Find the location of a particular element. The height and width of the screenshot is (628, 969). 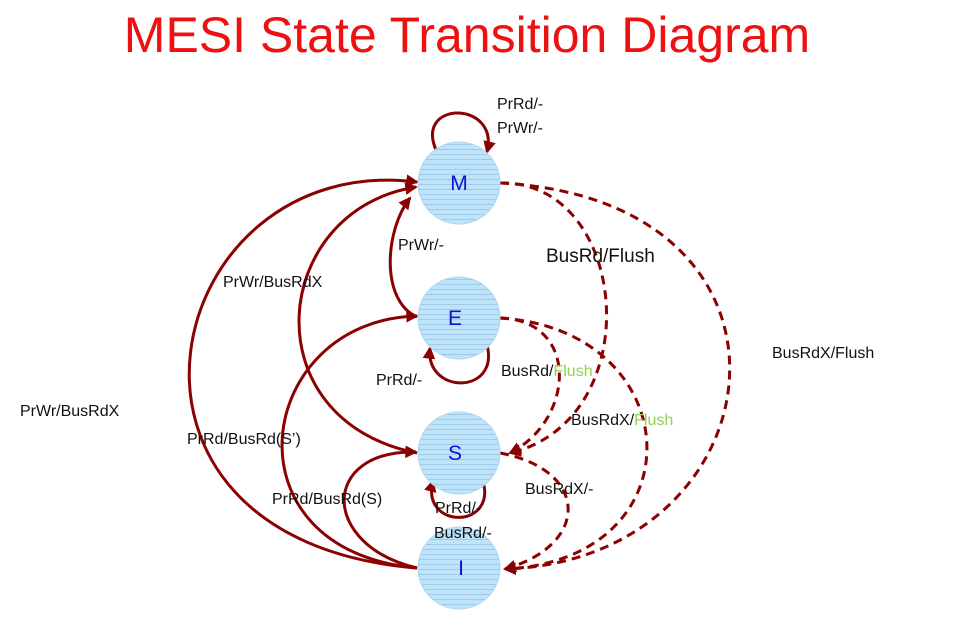

edge-e-to-i is located at coordinates (574, 445).